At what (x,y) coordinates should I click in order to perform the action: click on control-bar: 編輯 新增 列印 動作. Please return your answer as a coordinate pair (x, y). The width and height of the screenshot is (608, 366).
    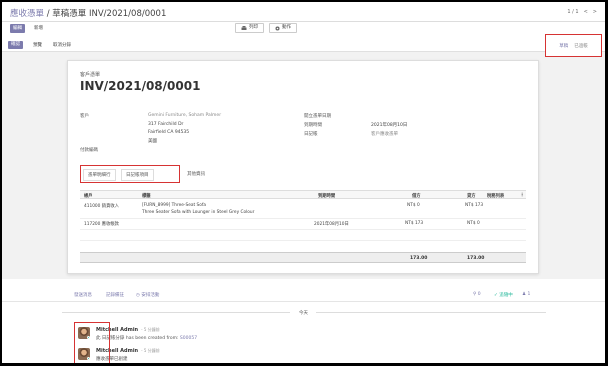
    Looking at the image, I should click on (303, 30).